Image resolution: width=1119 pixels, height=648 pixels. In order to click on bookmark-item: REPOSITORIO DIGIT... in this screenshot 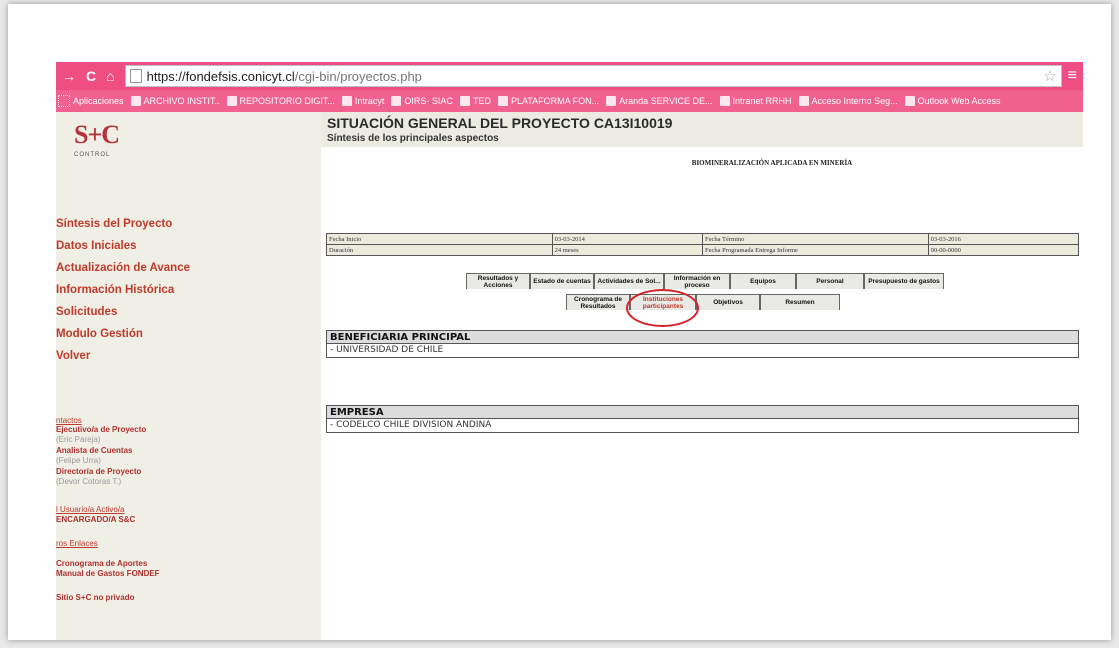, I will do `click(280, 101)`.